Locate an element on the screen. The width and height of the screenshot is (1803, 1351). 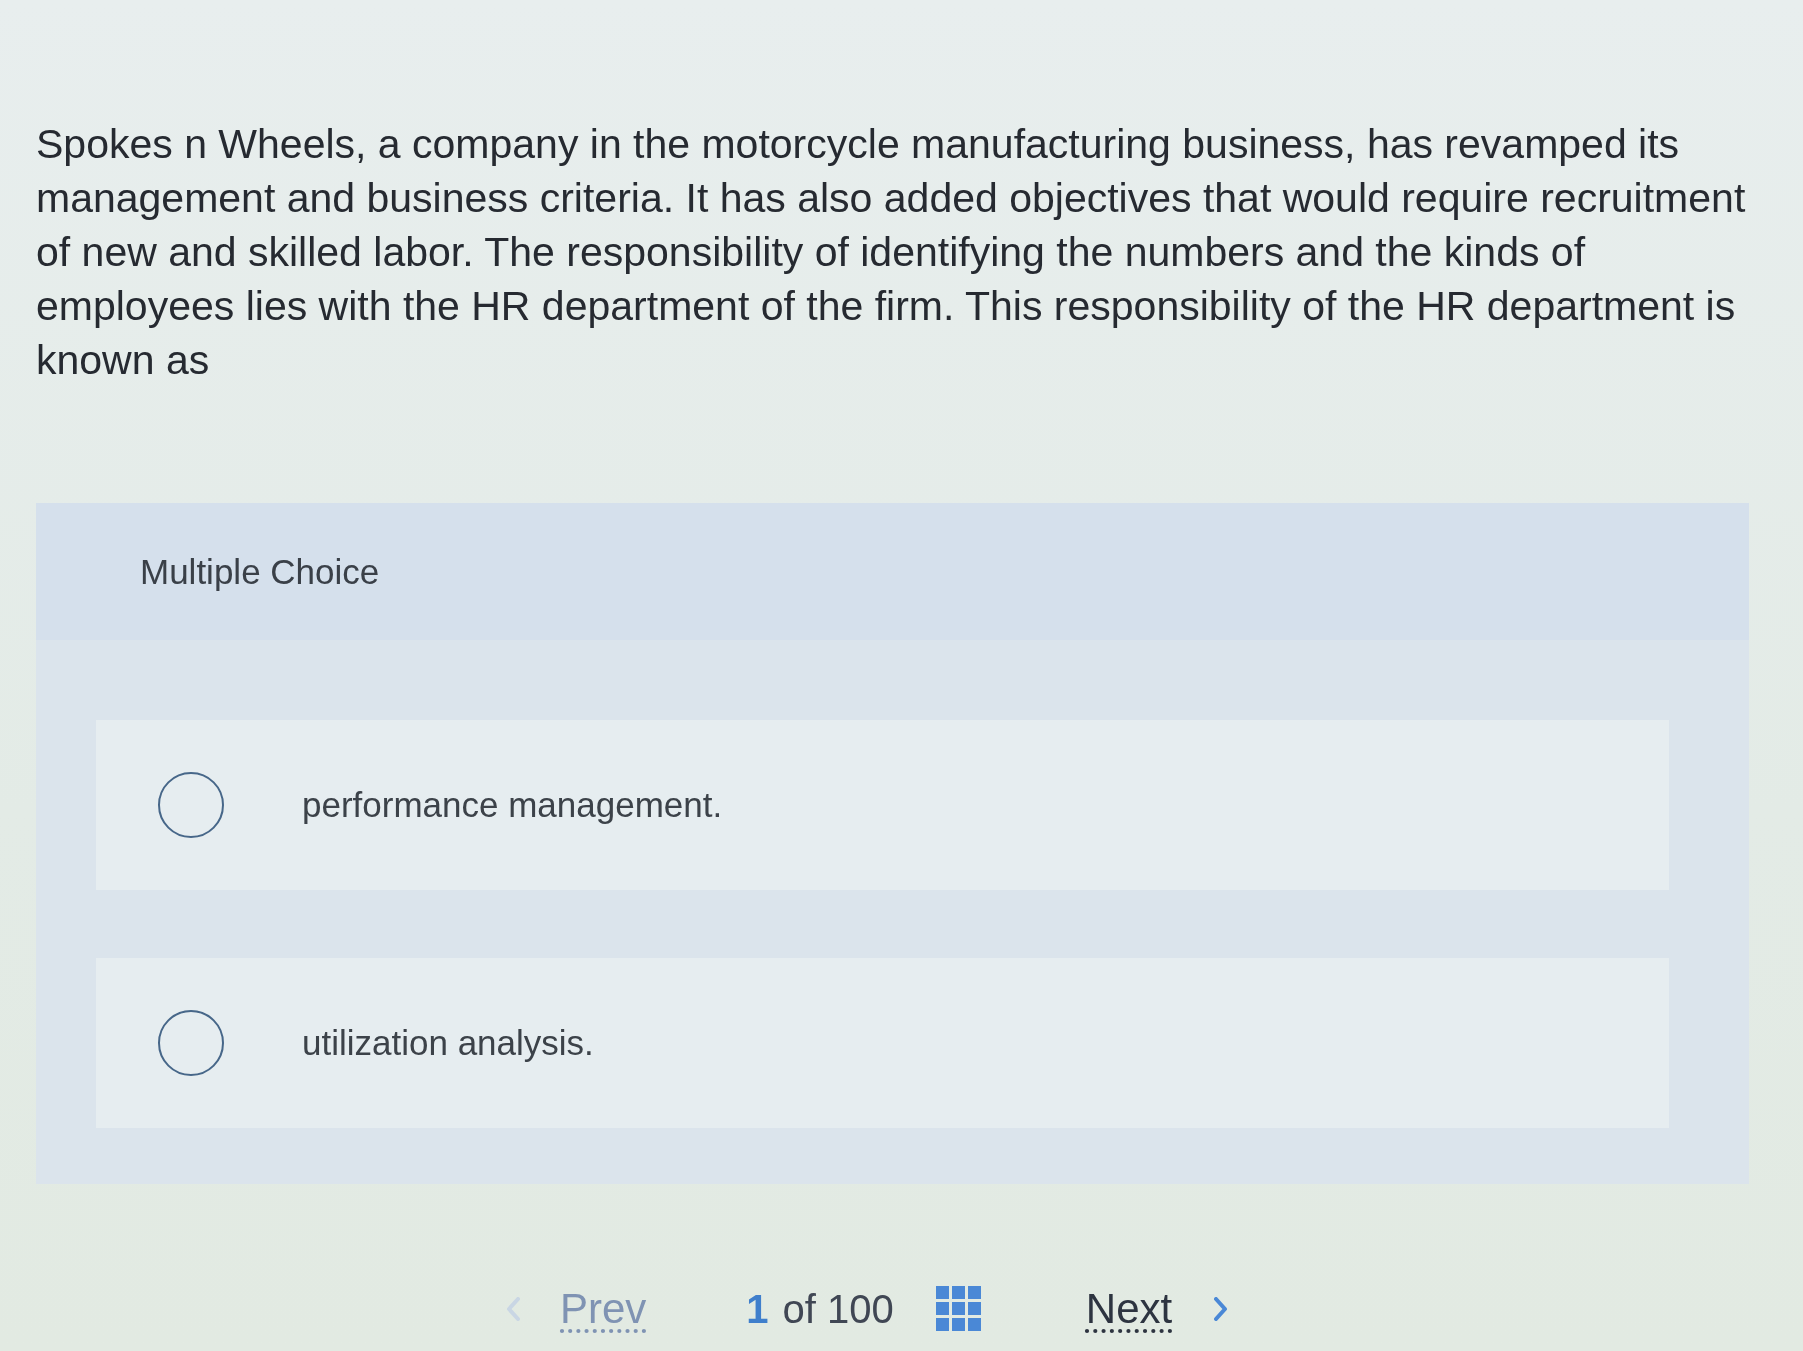
page-total: of 100 is located at coordinates (838, 1309).